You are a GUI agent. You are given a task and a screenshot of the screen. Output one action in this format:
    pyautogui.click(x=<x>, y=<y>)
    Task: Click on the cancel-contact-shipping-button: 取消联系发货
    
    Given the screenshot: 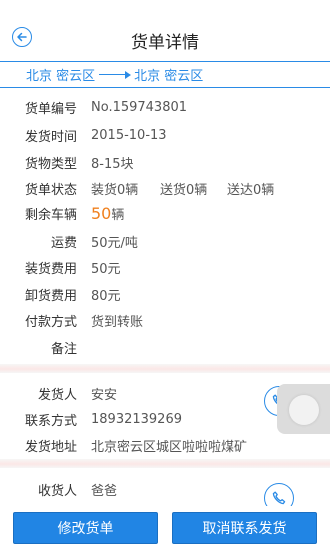 What is the action you would take?
    pyautogui.click(x=244, y=528)
    